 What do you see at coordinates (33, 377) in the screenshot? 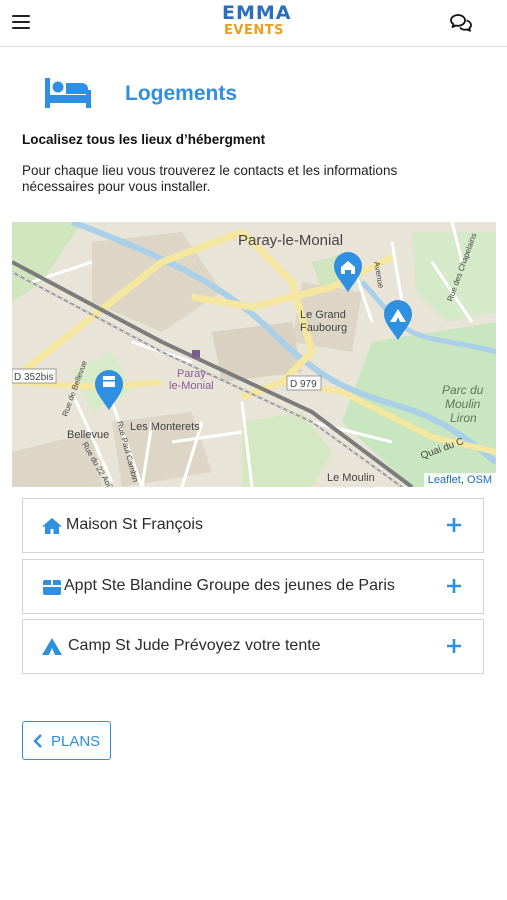
I see `map-label-d352: D 352bis` at bounding box center [33, 377].